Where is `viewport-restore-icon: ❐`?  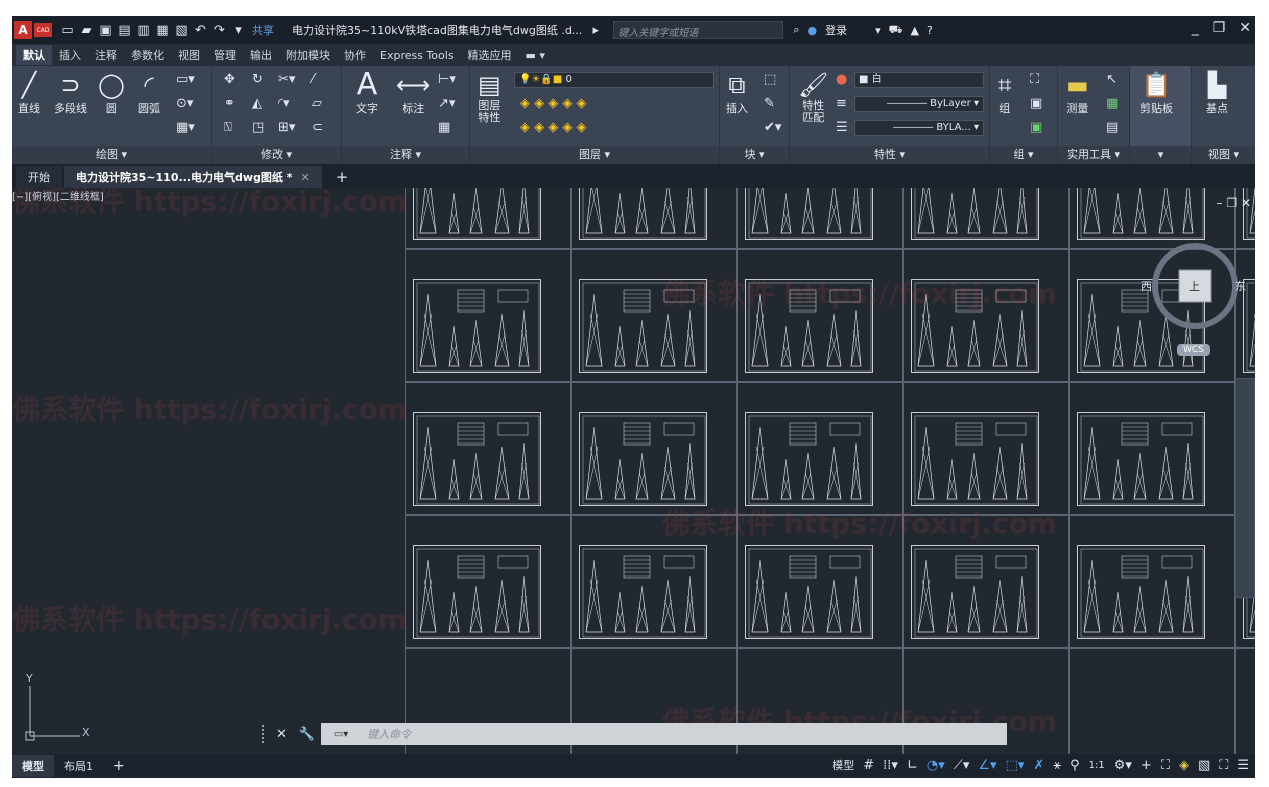
viewport-restore-icon: ❐ is located at coordinates (1231, 203).